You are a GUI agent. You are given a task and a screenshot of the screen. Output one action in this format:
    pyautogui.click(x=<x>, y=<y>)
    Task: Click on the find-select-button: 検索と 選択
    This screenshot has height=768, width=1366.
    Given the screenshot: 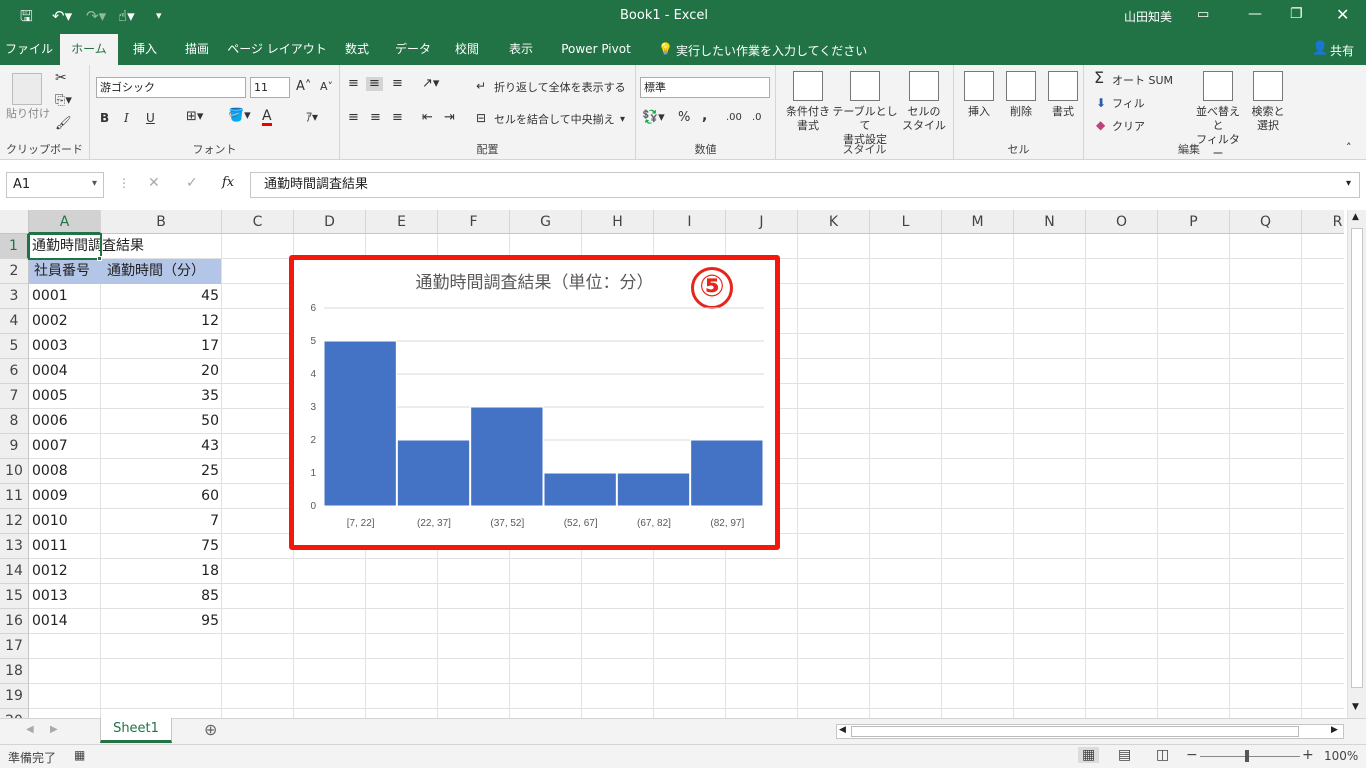 What is the action you would take?
    pyautogui.click(x=1268, y=102)
    